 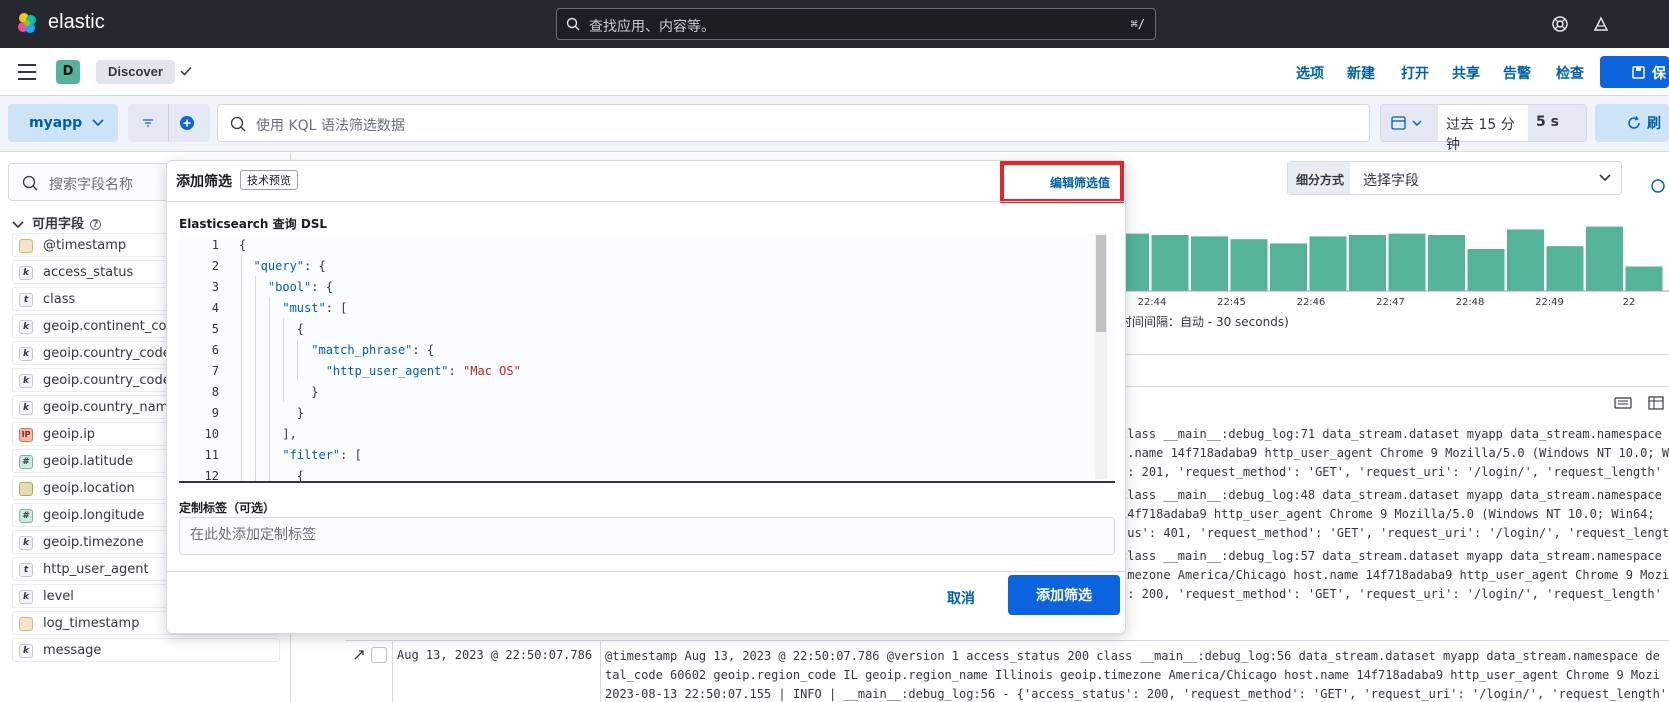 I want to click on refresh-button: 刷, so click(x=1632, y=123).